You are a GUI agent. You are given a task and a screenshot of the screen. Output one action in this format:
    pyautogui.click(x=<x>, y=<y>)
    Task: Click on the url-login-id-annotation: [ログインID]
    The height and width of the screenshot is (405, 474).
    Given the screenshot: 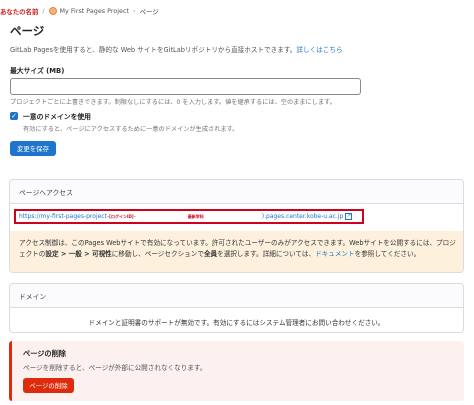 What is the action you would take?
    pyautogui.click(x=121, y=216)
    